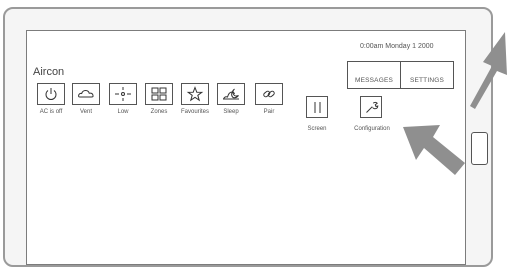 This screenshot has width=513, height=271. I want to click on screen-split-icon, so click(317, 107).